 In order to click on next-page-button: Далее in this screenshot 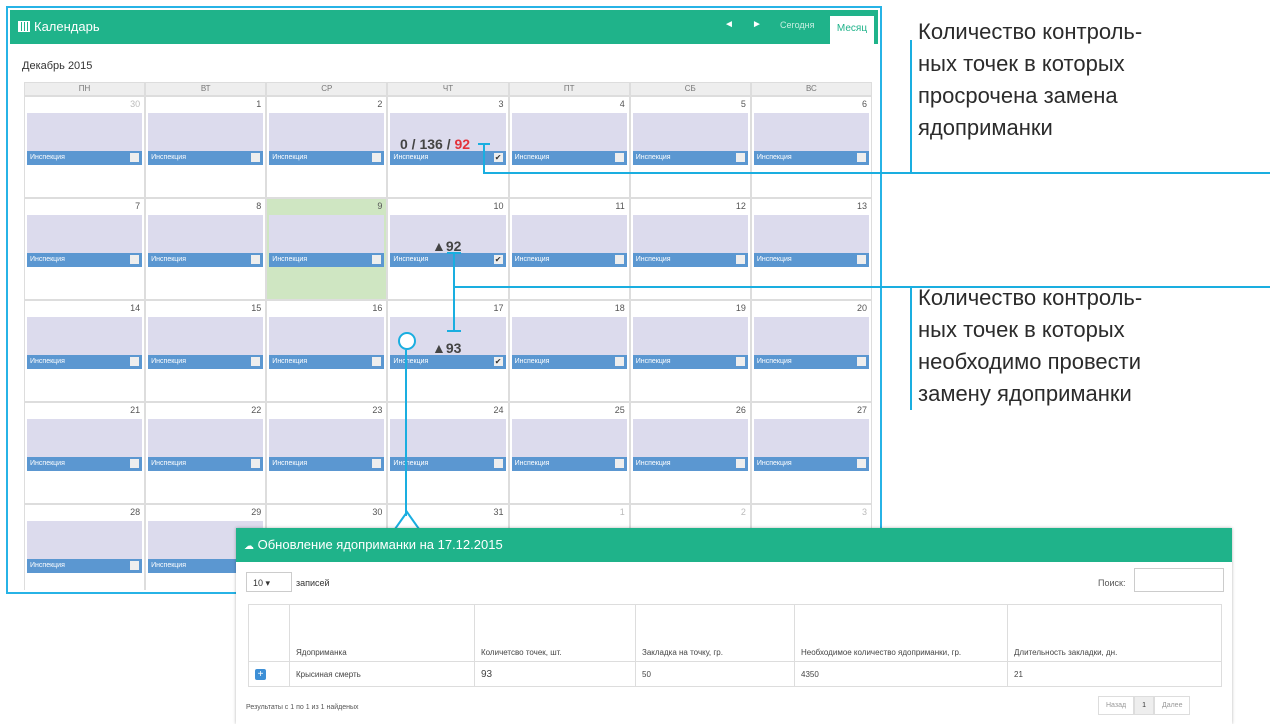, I will do `click(1172, 705)`.